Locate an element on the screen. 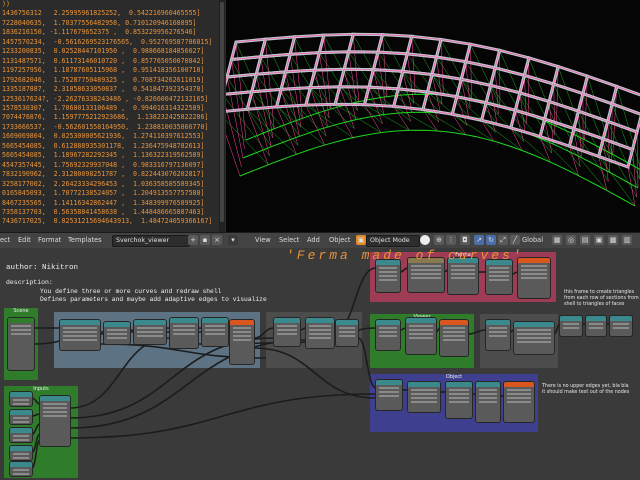 The image size is (640, 480). orientation-icon: ╱ is located at coordinates (515, 240).